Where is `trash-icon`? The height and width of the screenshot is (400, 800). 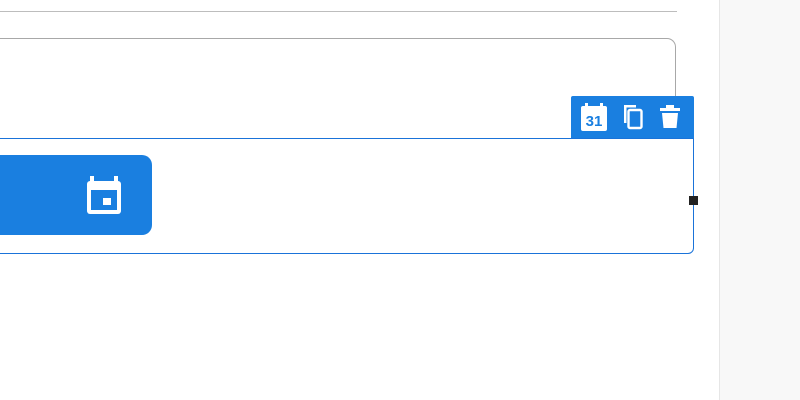
trash-icon is located at coordinates (670, 116).